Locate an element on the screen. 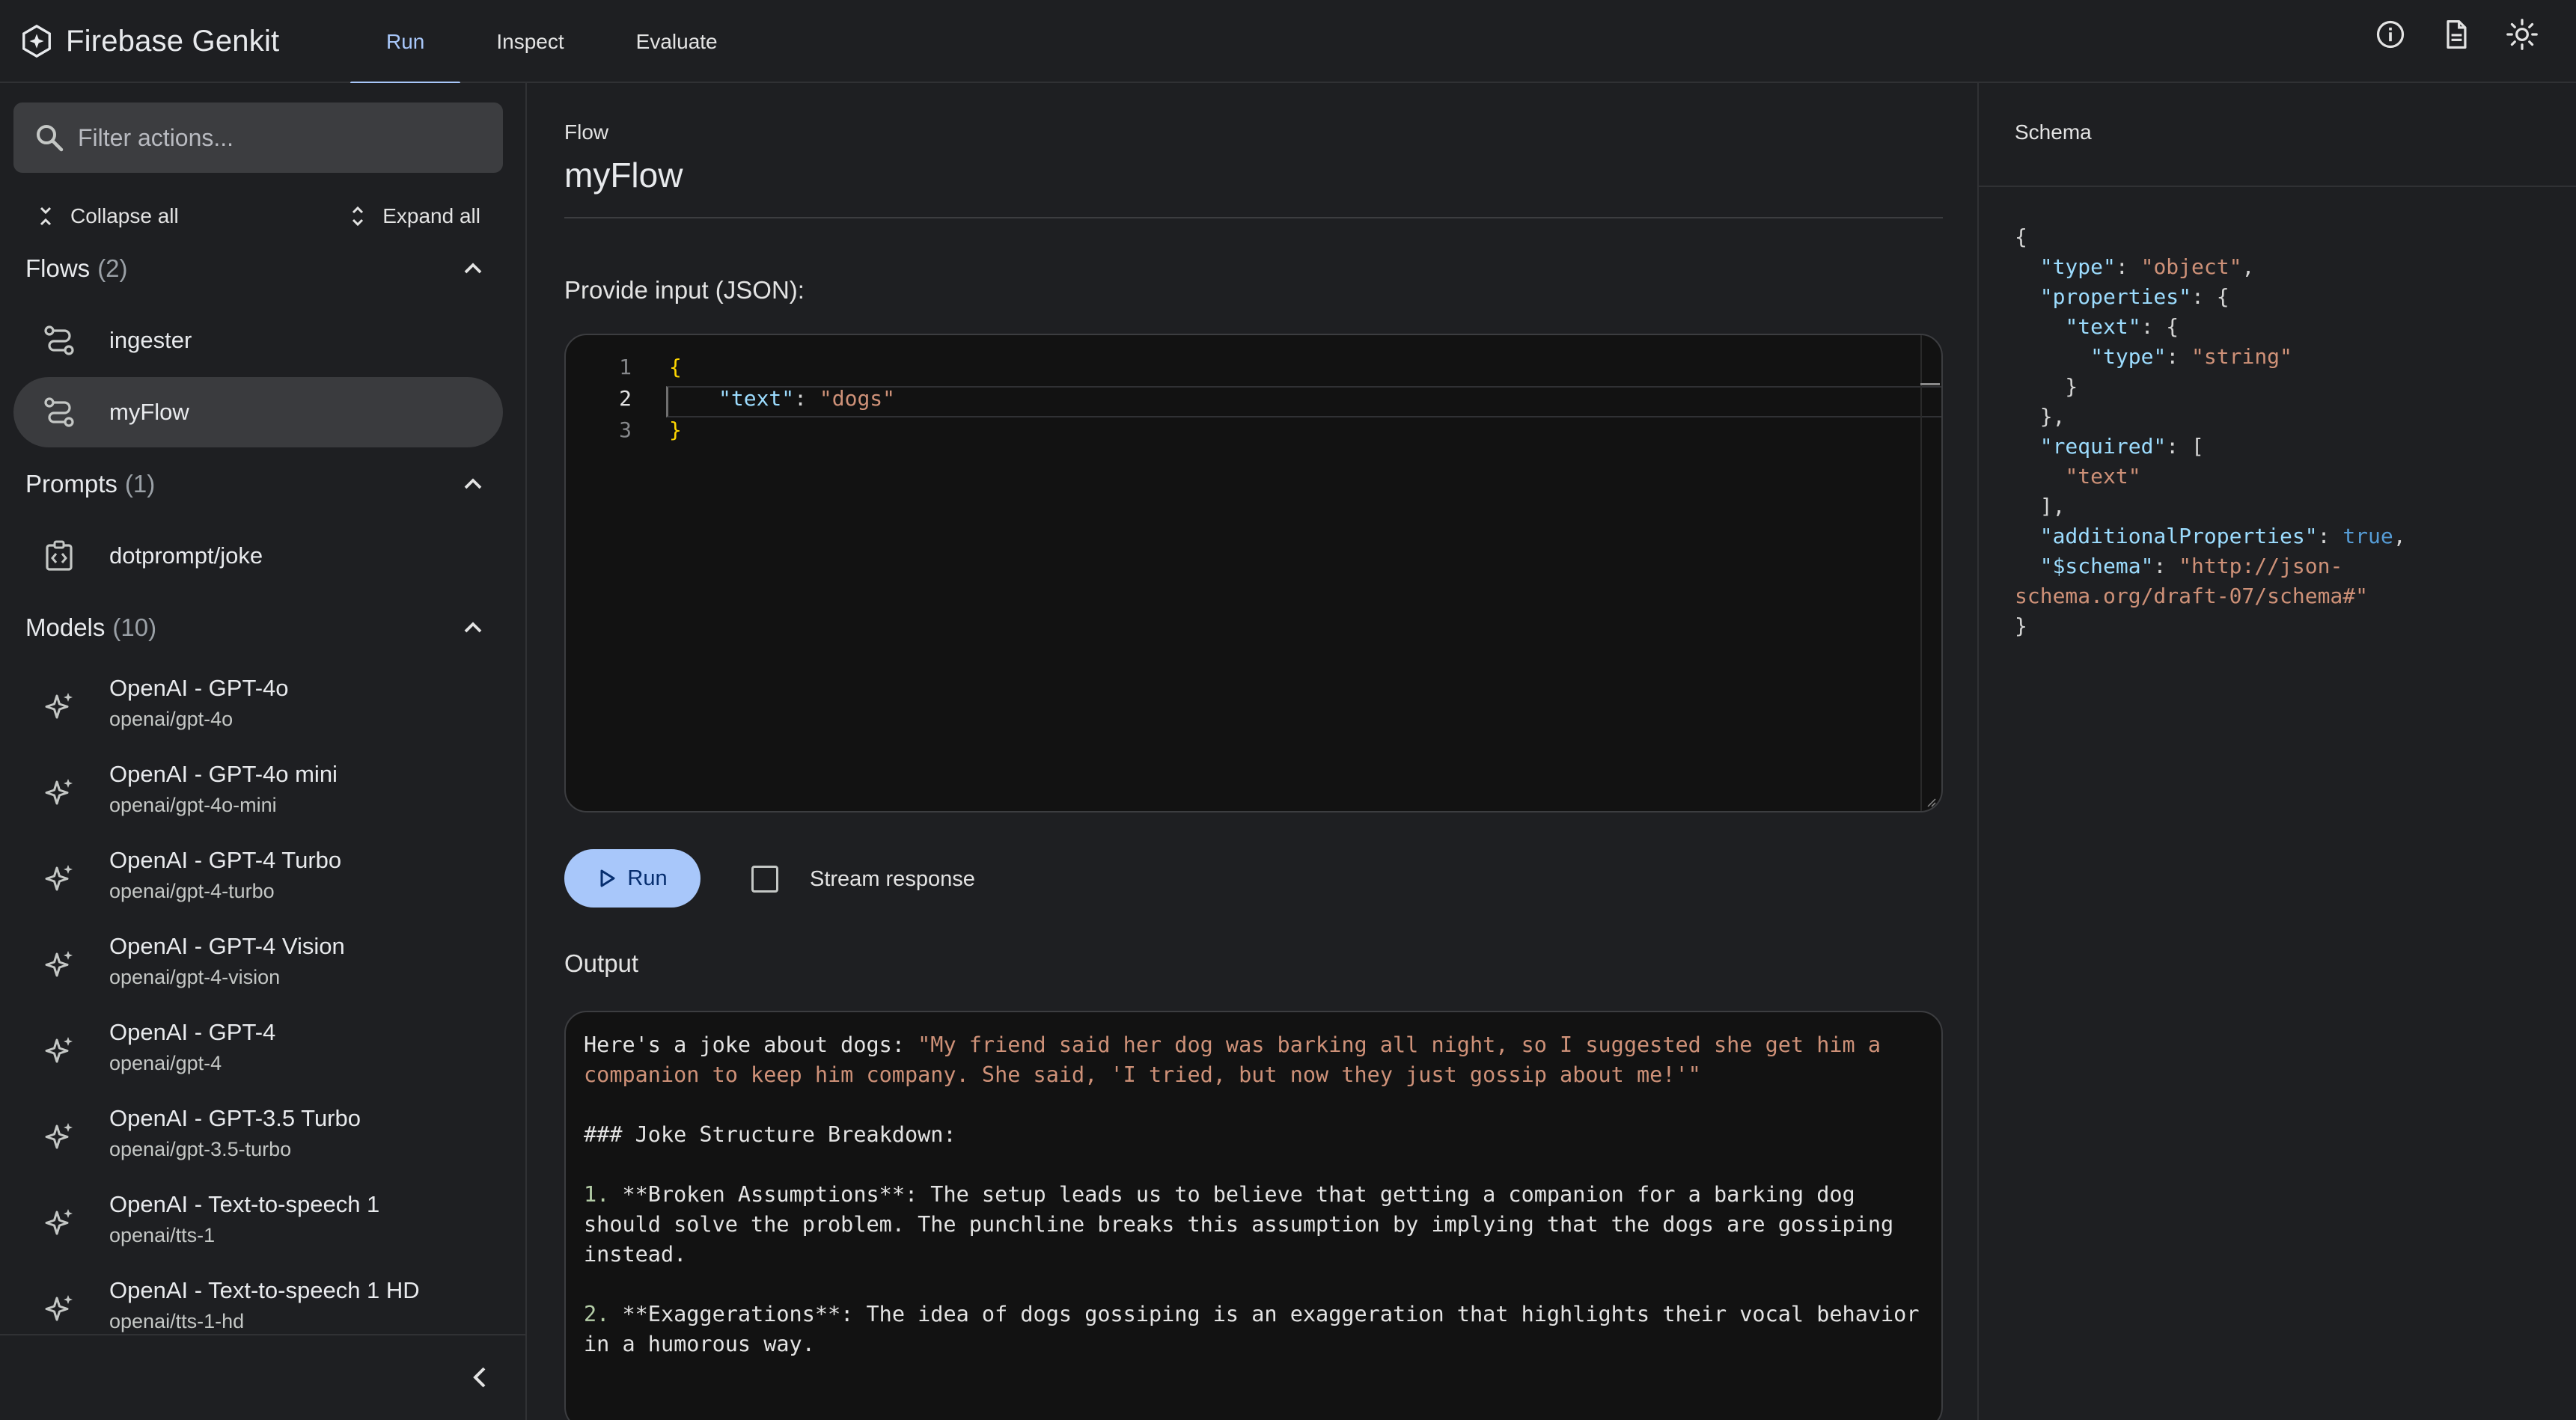 Image resolution: width=2576 pixels, height=1420 pixels. divider is located at coordinates (1253, 217).